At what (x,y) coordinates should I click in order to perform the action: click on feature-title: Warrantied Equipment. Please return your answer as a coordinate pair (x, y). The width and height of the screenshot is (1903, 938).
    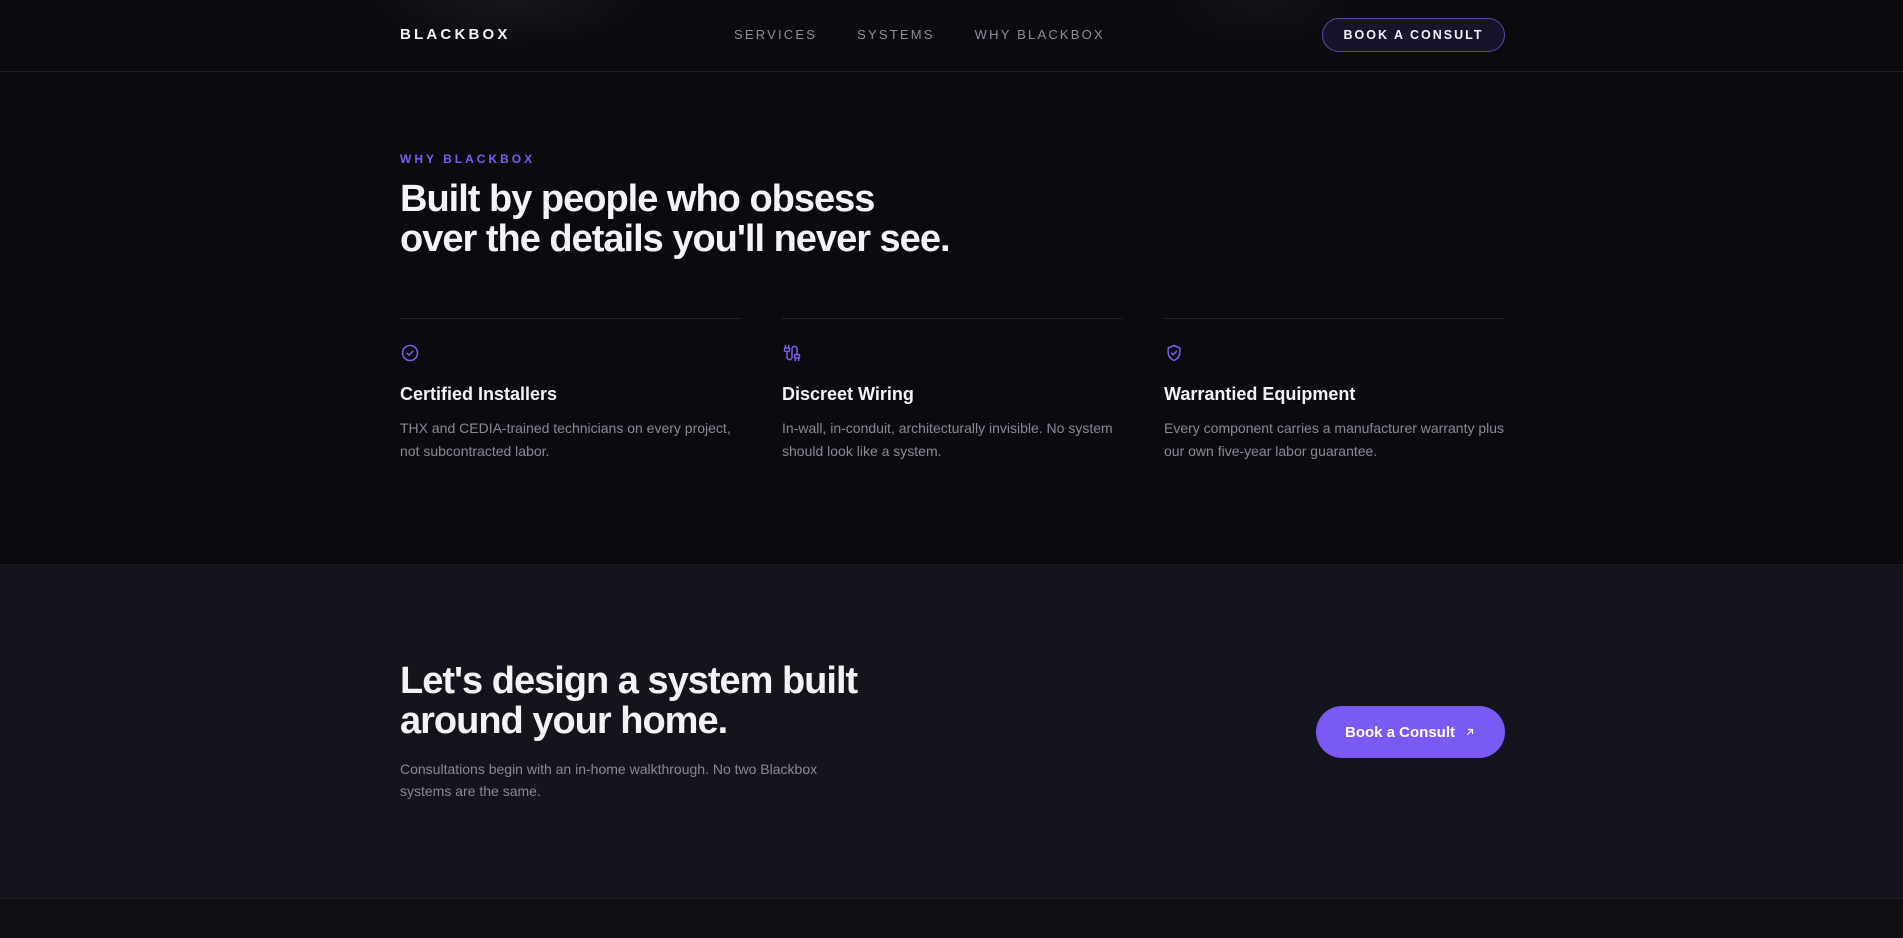
    Looking at the image, I should click on (1260, 394).